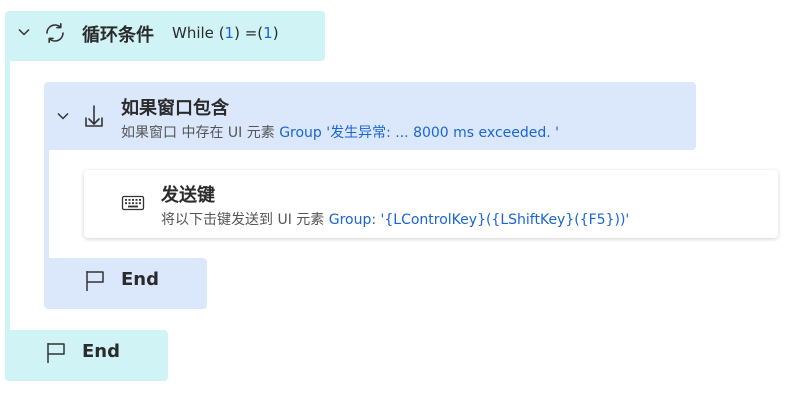  What do you see at coordinates (140, 279) in the screenshot?
I see `if-window-end-label: End` at bounding box center [140, 279].